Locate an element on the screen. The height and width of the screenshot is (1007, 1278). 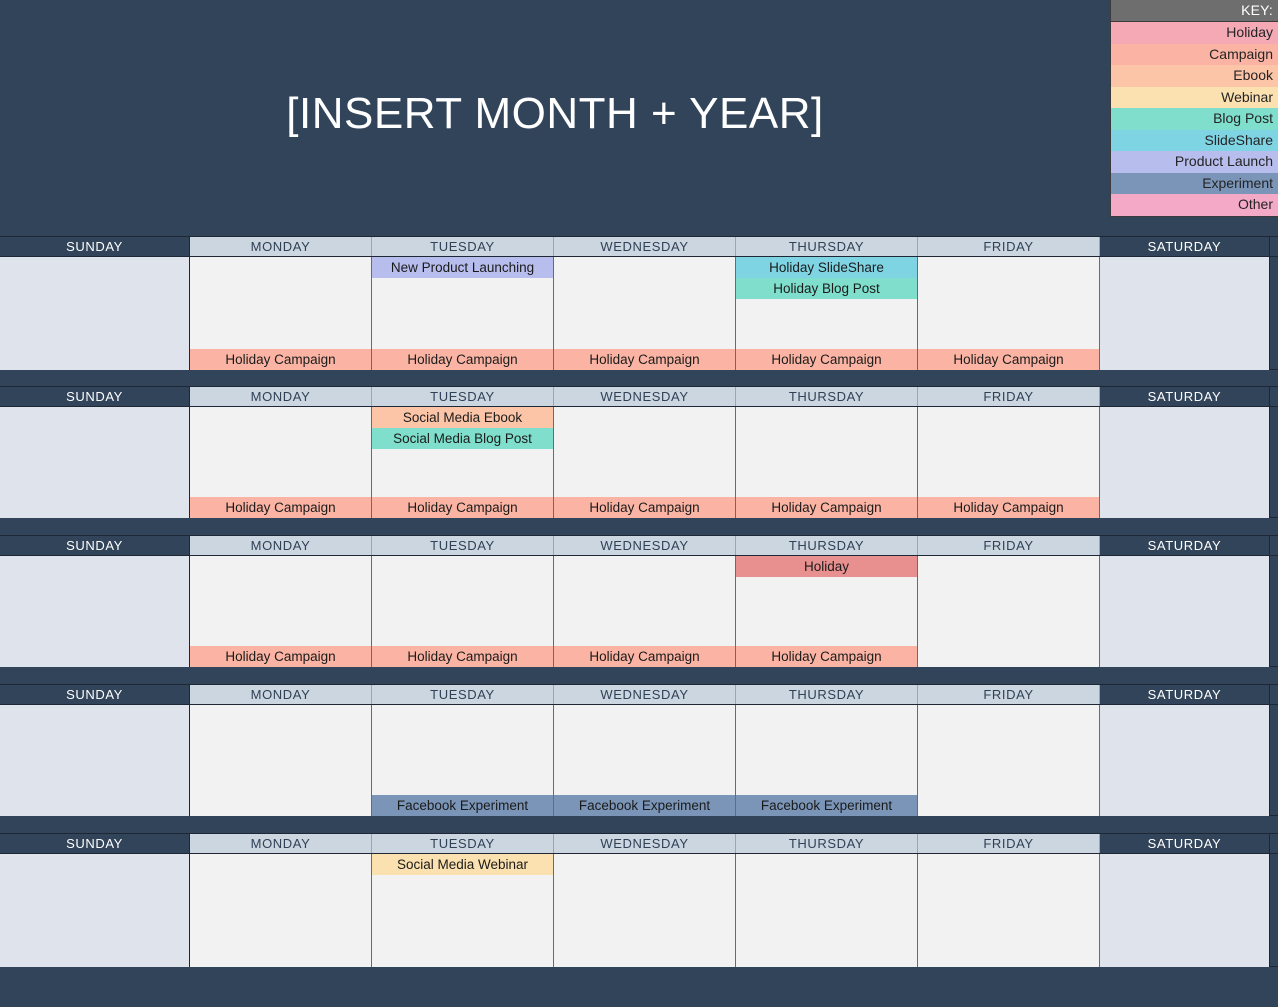
day-cell-sunday-w1 is located at coordinates (95, 313).